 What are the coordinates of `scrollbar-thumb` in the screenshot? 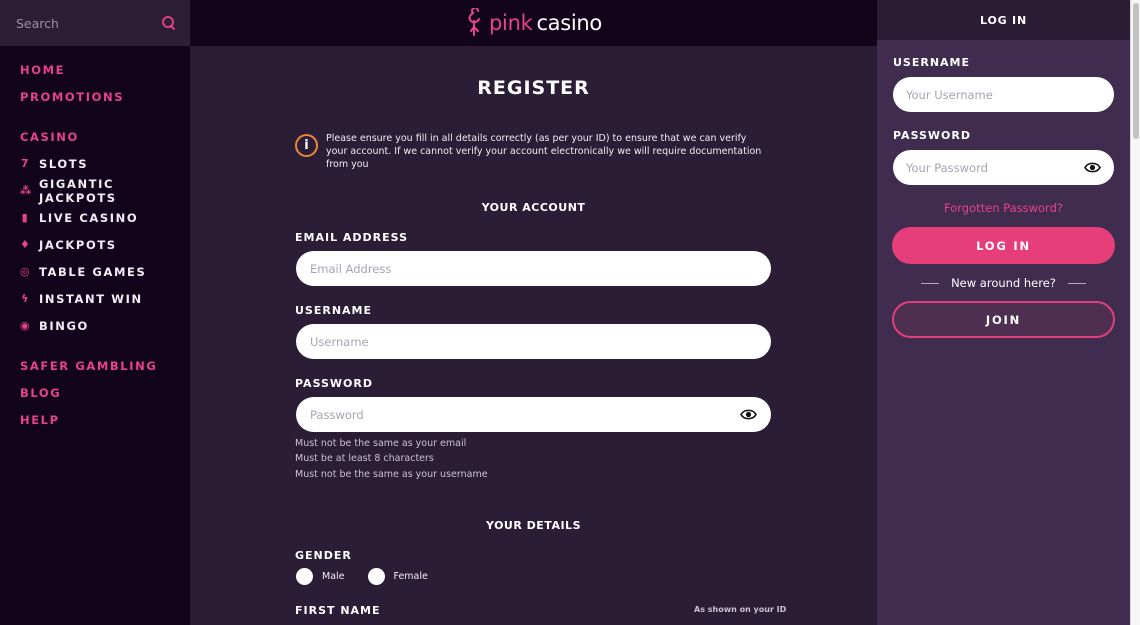 It's located at (1136, 71).